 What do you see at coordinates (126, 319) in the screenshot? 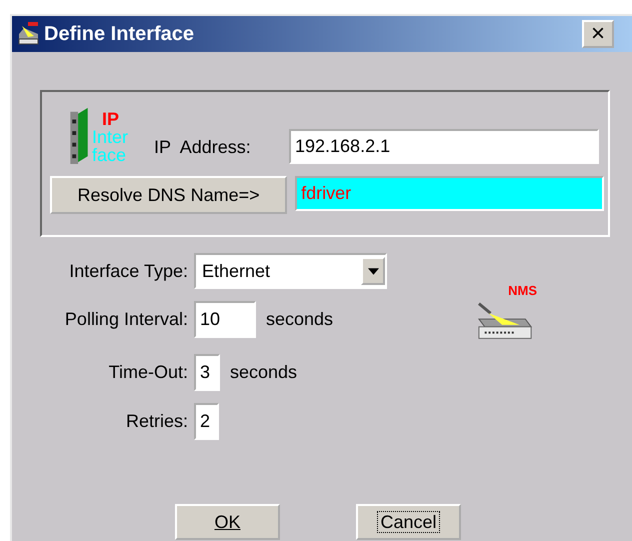
I see `field-label: Polling Interval:` at bounding box center [126, 319].